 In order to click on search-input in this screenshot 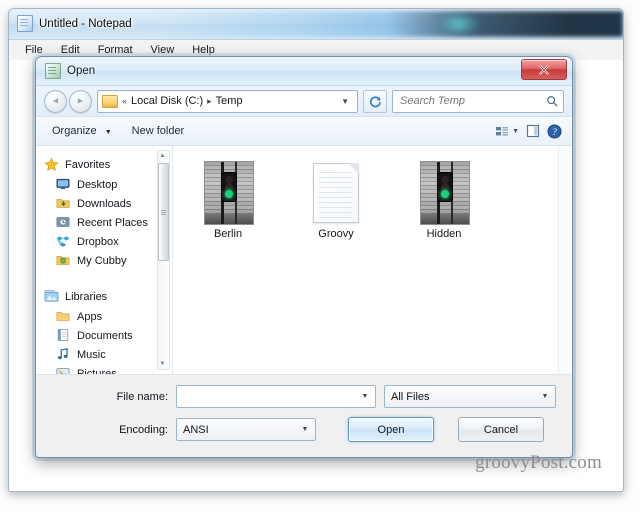, I will do `click(472, 101)`.